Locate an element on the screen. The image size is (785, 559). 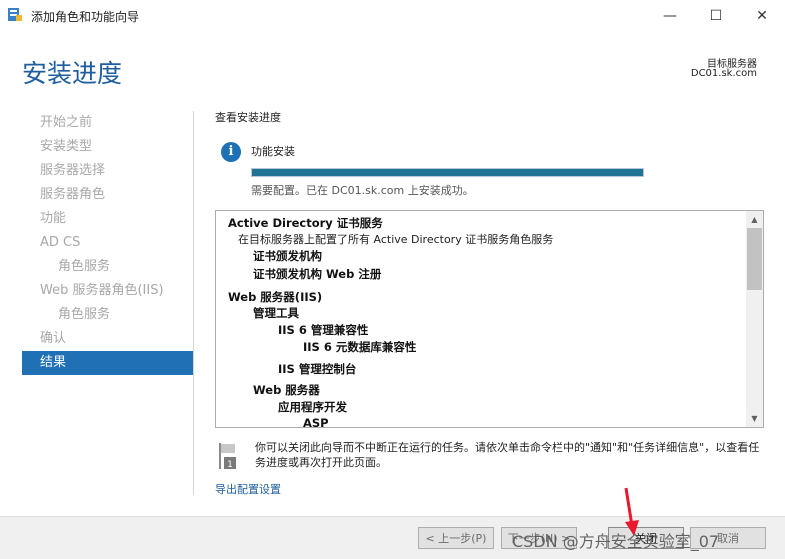
result-line: ASP is located at coordinates (316, 422).